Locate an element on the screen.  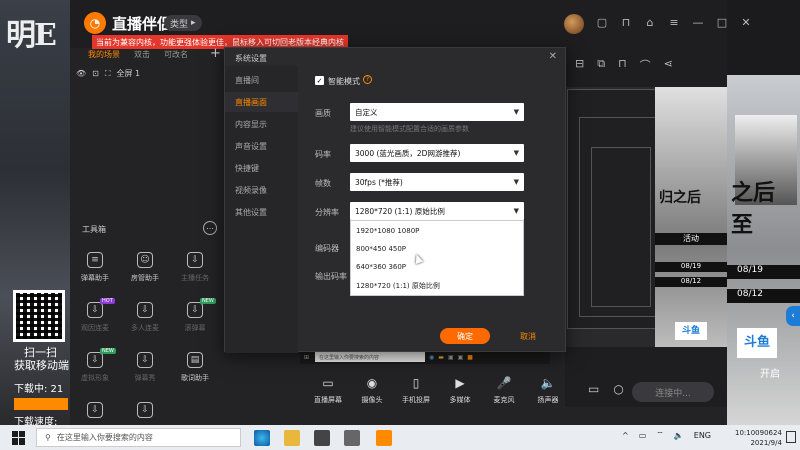
type-button: 类型 ▸ is located at coordinates (183, 23).